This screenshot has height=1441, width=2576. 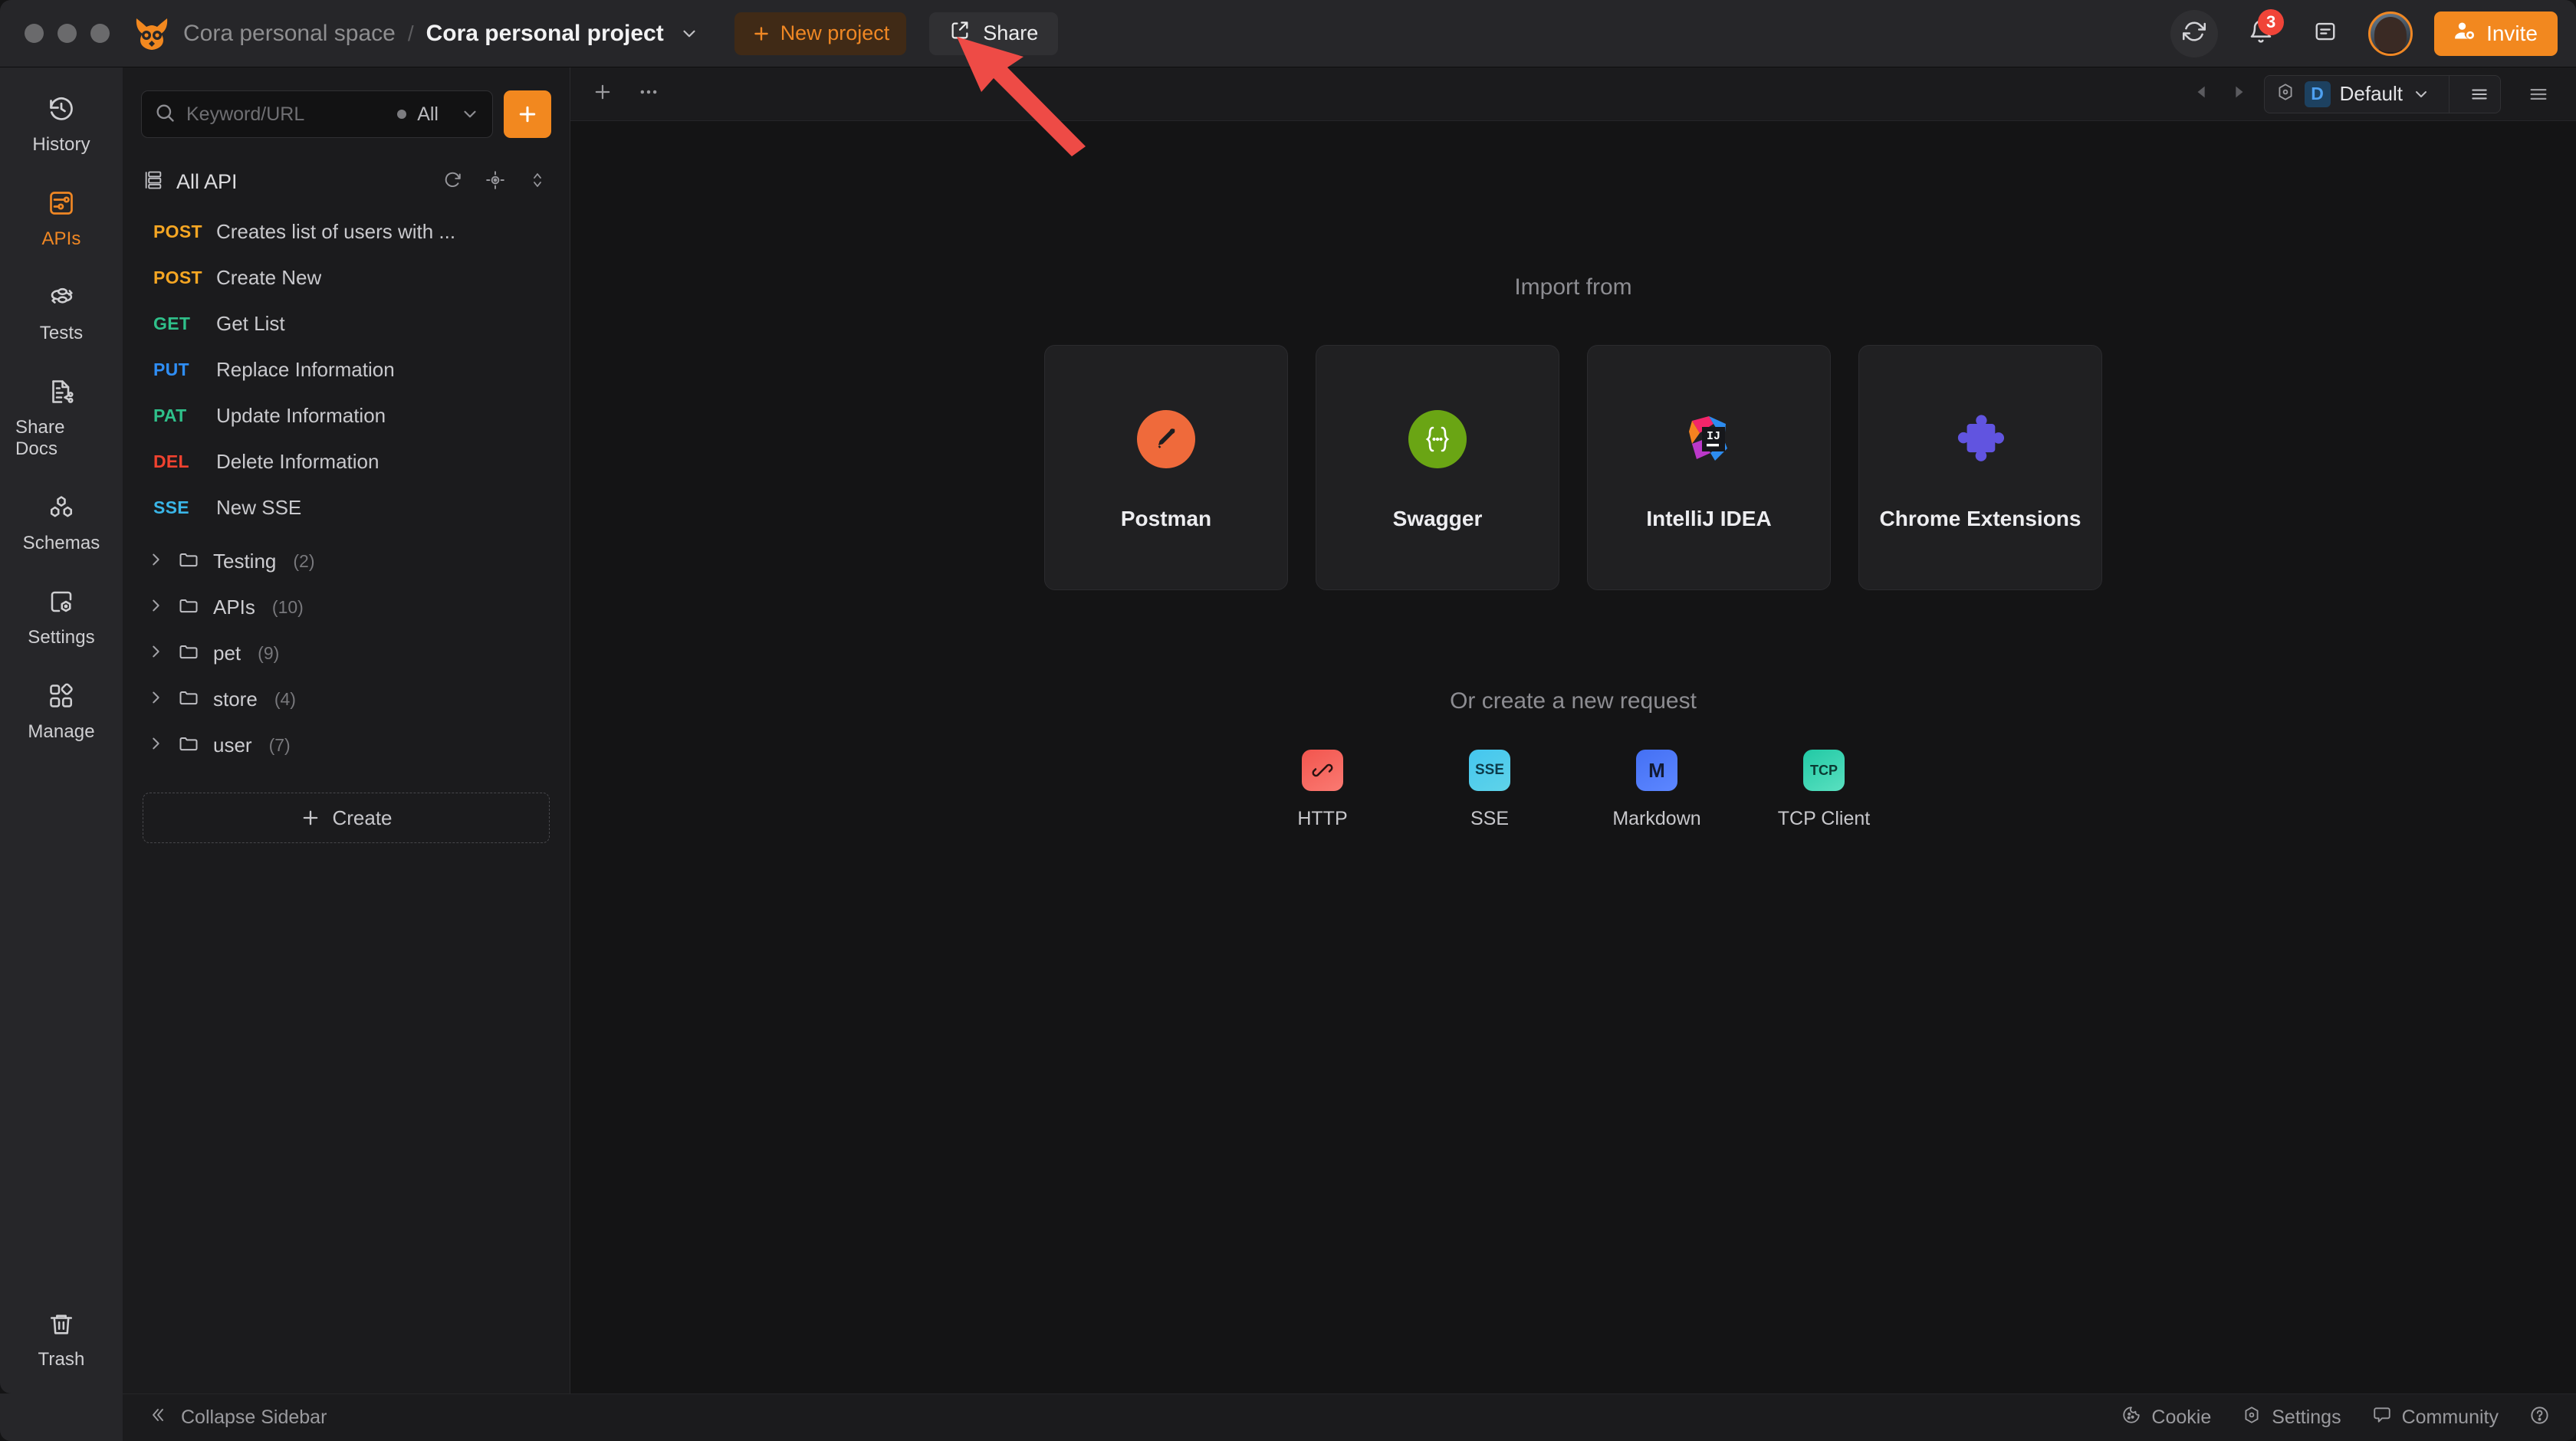 I want to click on import-card-label: Chrome Extensions, so click(x=1981, y=518).